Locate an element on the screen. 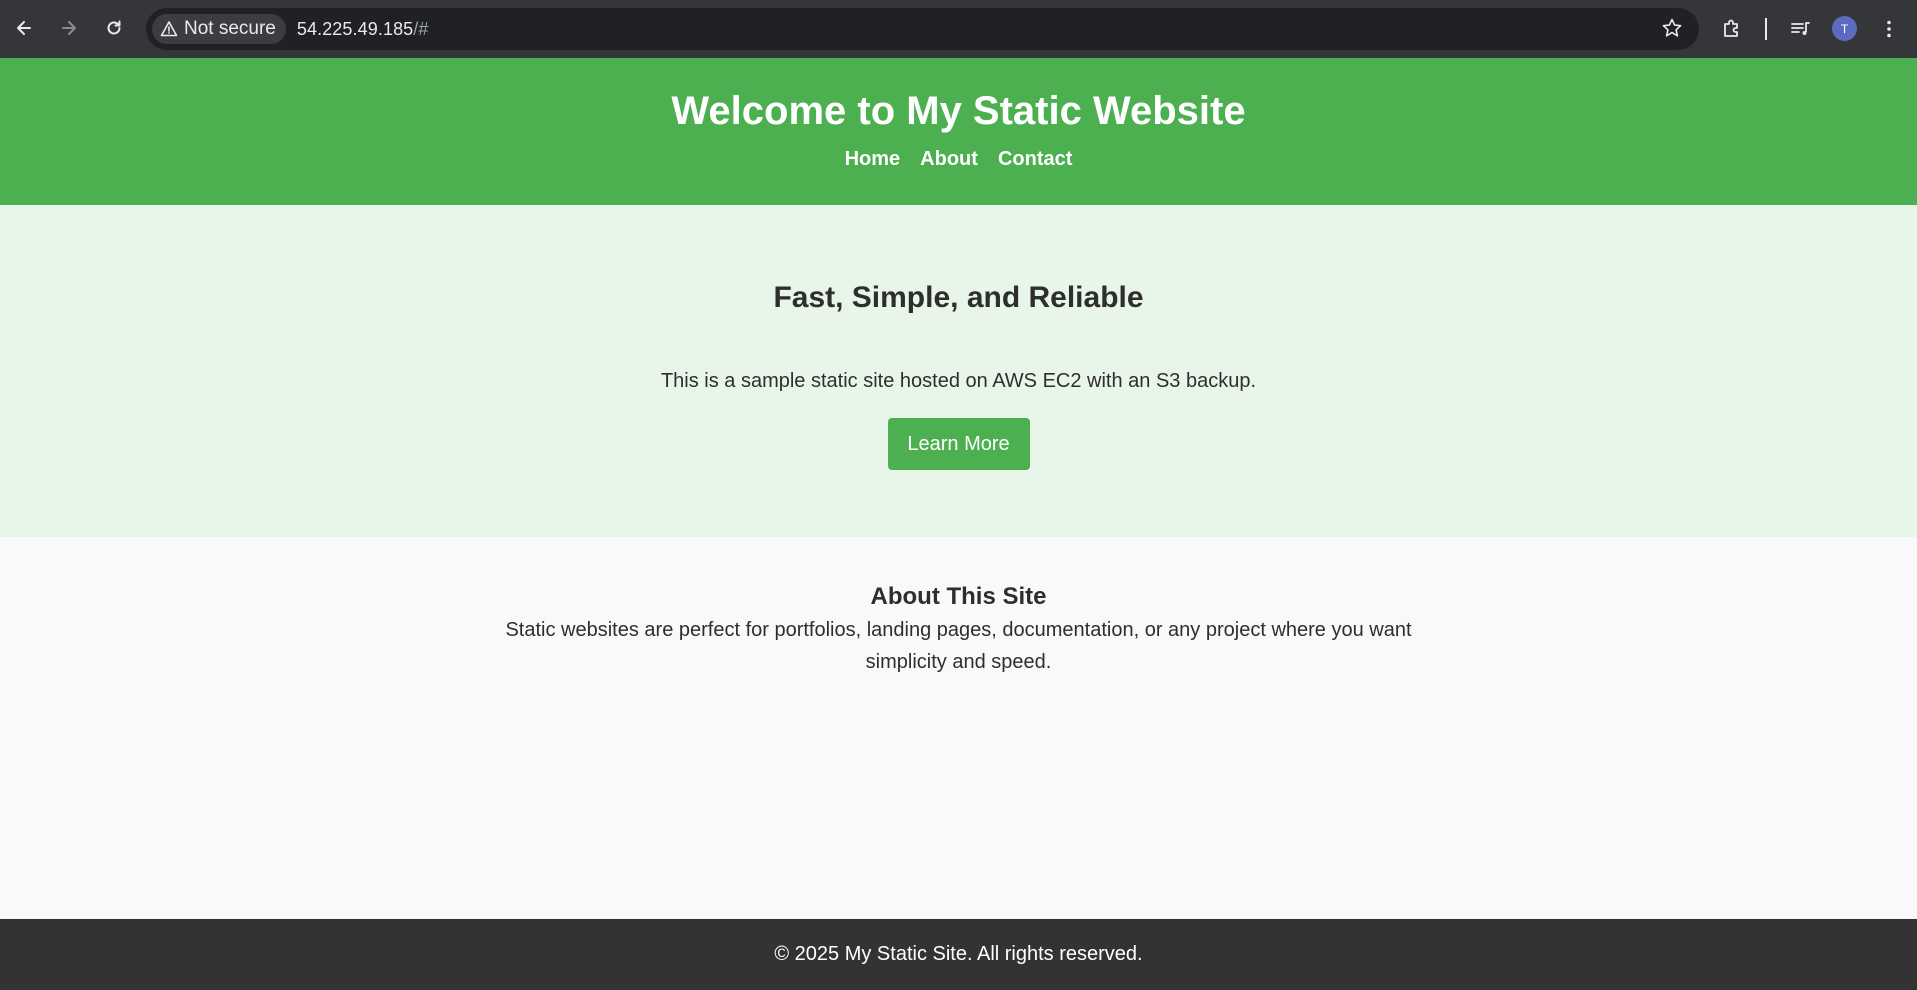  bookmark-button is located at coordinates (1672, 30).